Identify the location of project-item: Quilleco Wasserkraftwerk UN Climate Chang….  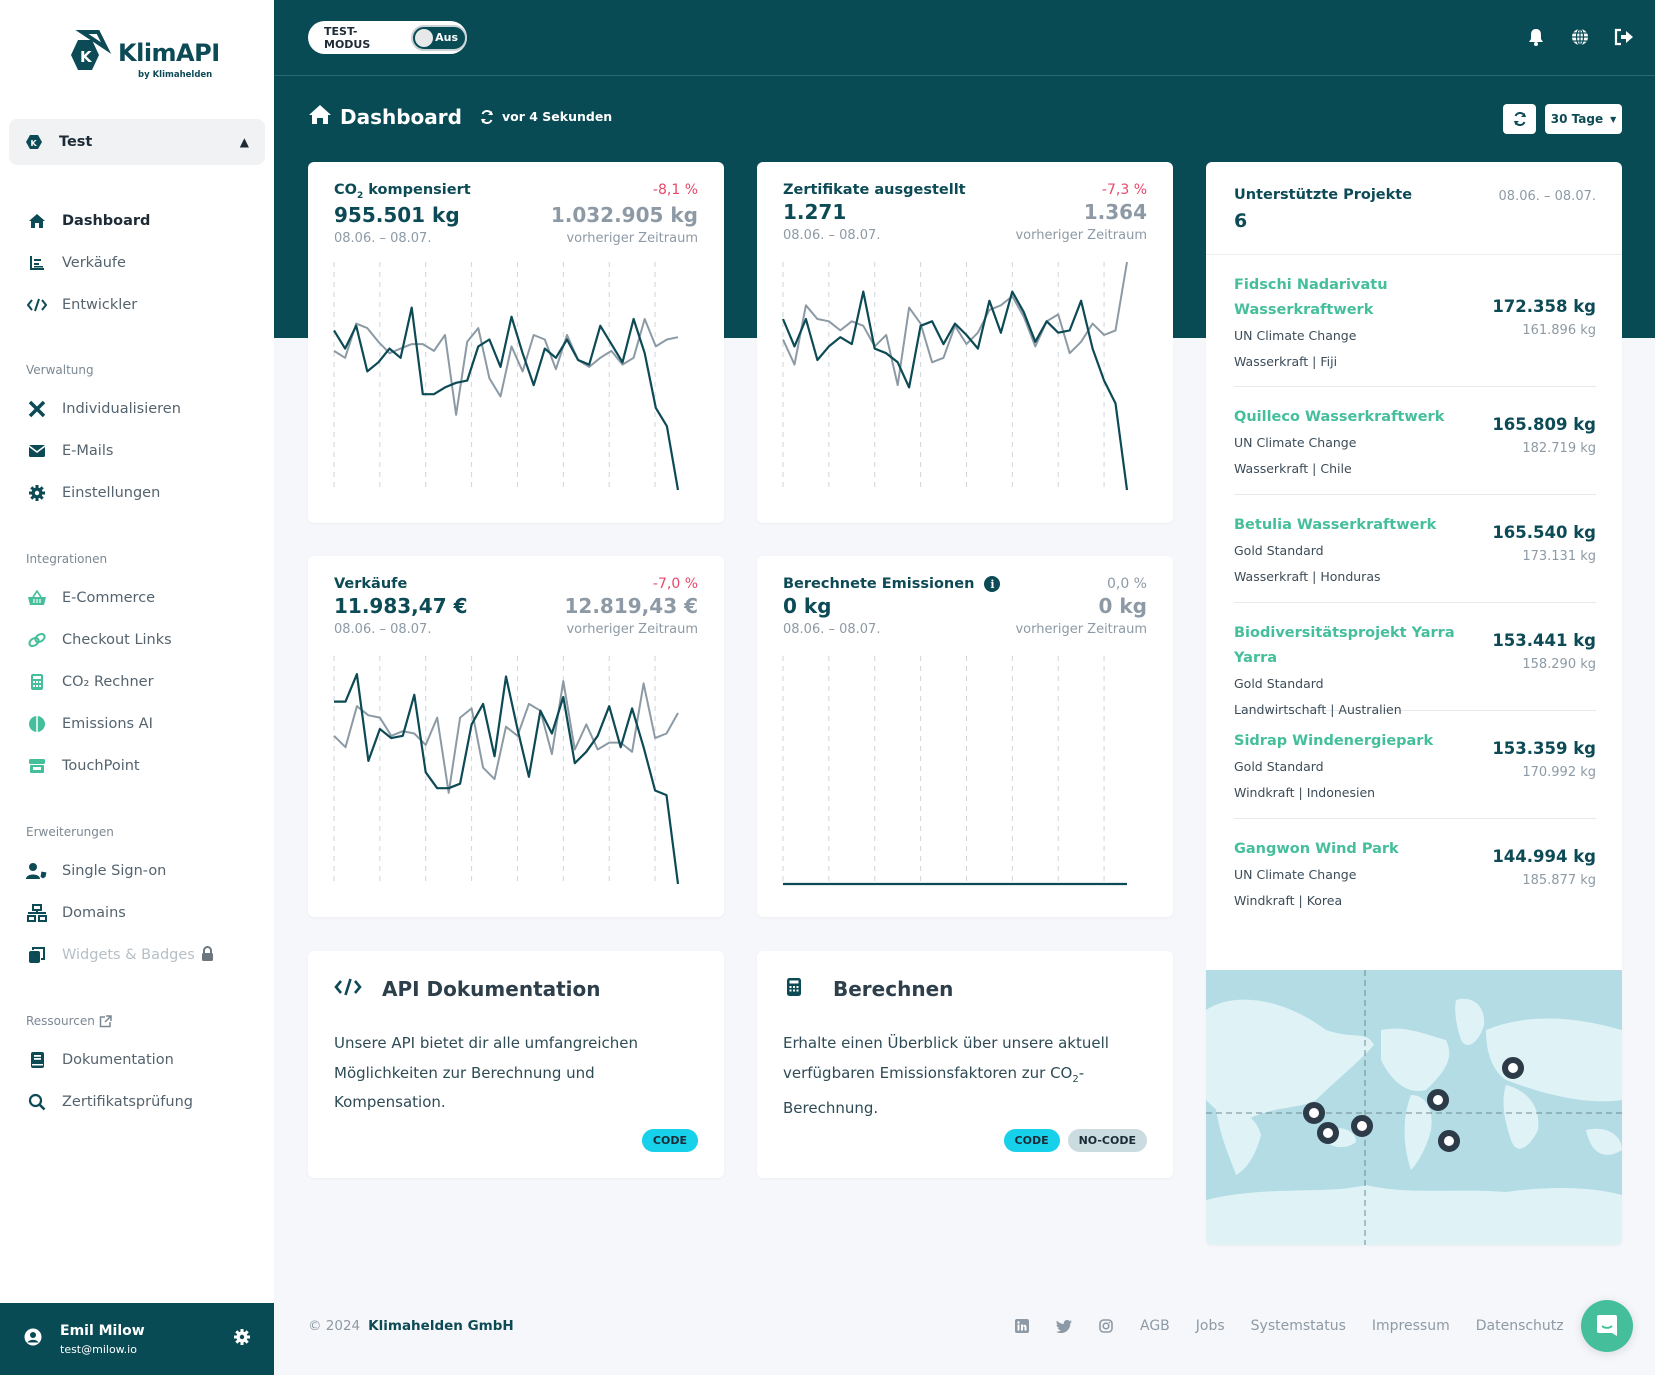
(1415, 441).